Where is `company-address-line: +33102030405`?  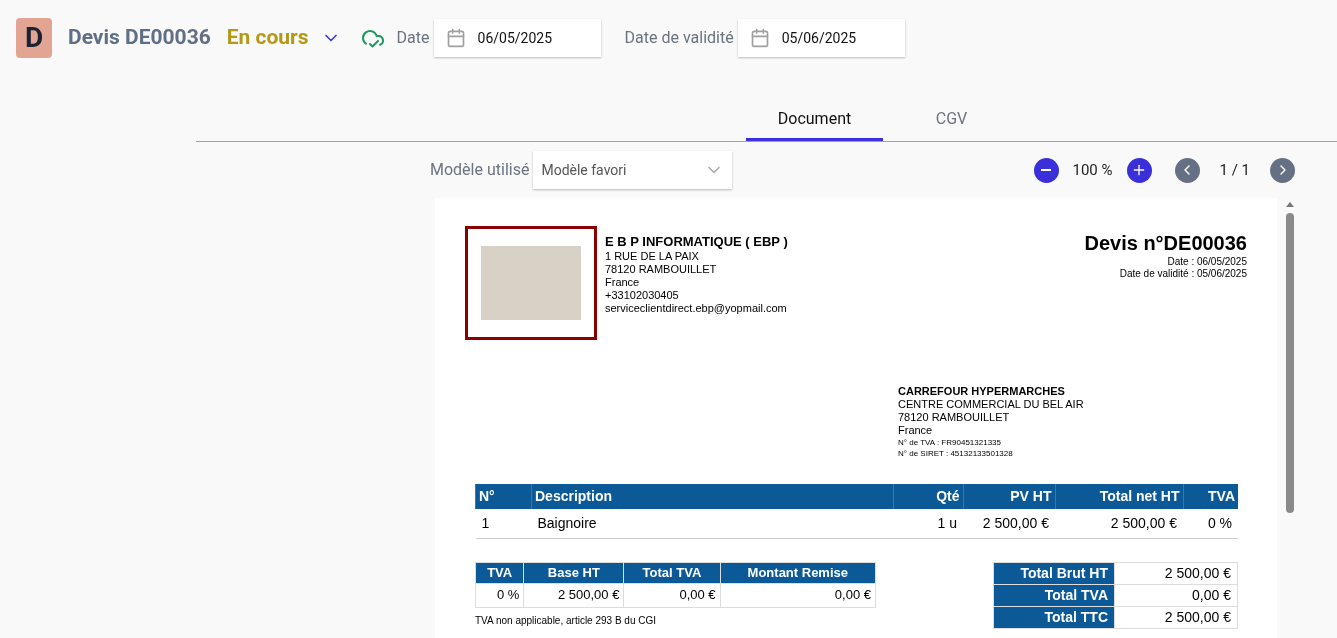 company-address-line: +33102030405 is located at coordinates (642, 295).